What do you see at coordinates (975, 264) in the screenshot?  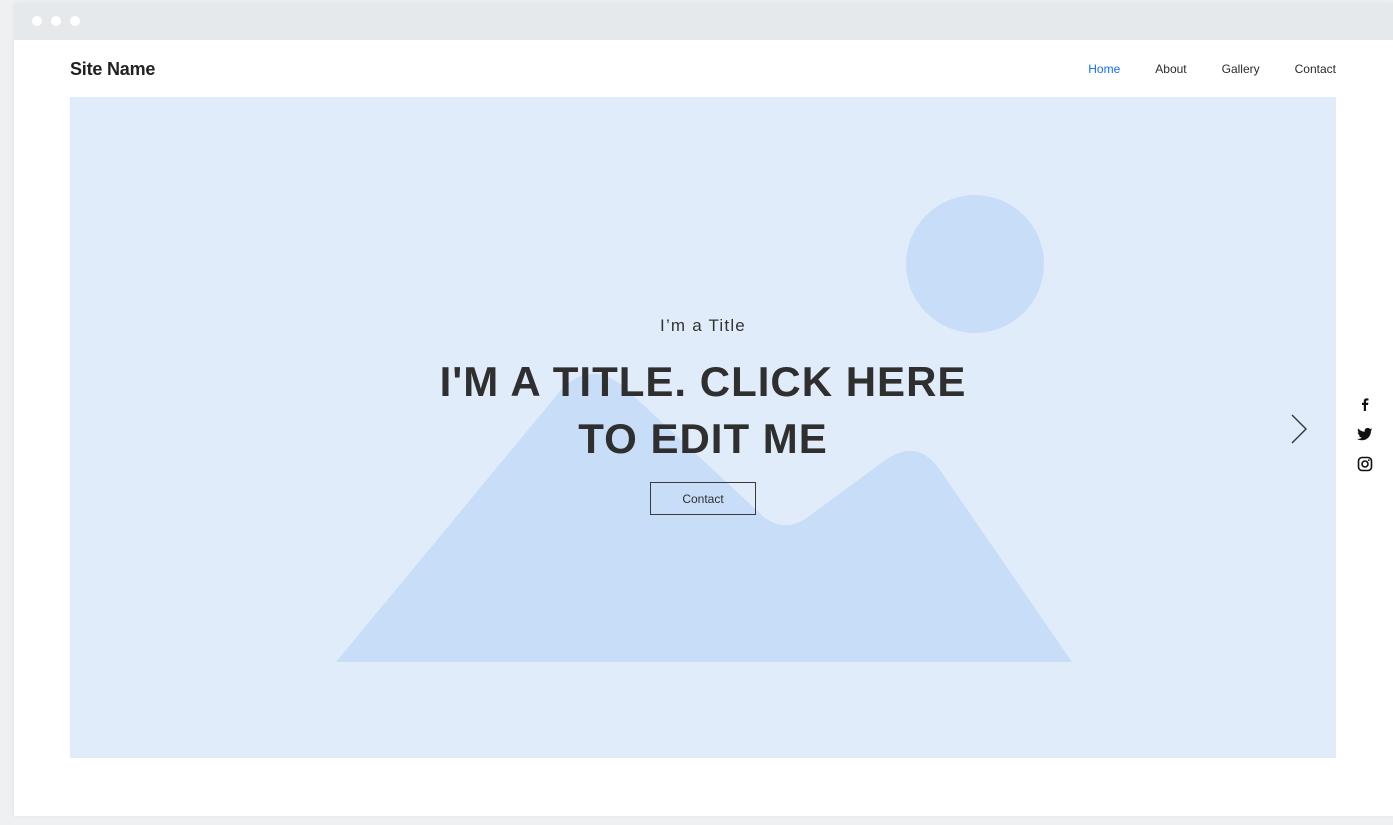 I see `placeholder-sun-shape` at bounding box center [975, 264].